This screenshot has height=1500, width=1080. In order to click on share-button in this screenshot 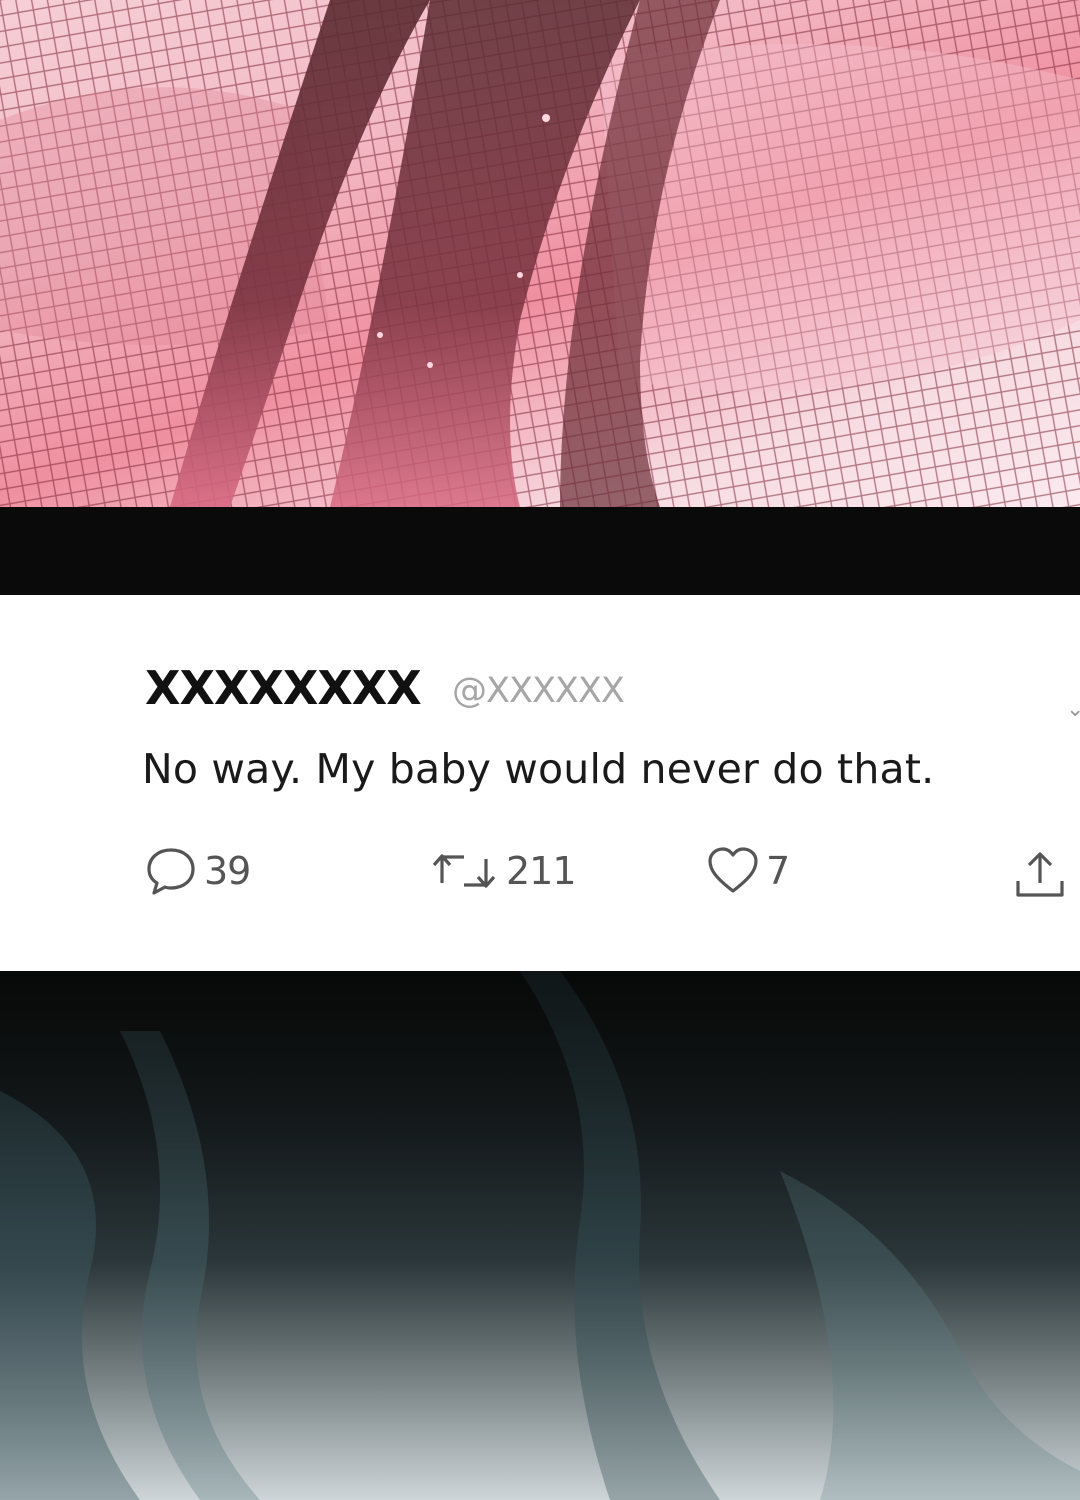, I will do `click(1040, 875)`.